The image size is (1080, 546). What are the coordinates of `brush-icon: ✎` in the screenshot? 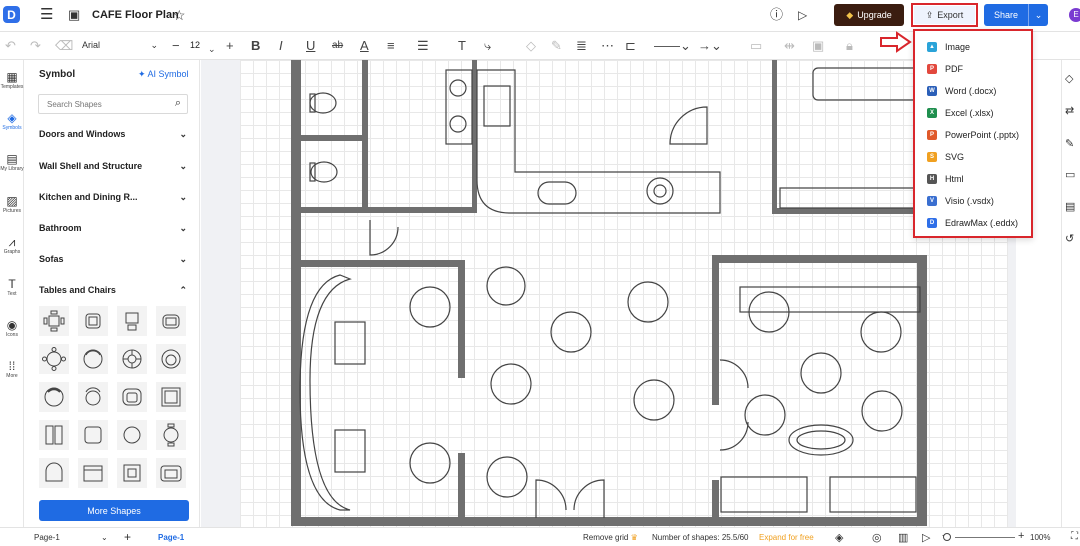 It's located at (1069, 143).